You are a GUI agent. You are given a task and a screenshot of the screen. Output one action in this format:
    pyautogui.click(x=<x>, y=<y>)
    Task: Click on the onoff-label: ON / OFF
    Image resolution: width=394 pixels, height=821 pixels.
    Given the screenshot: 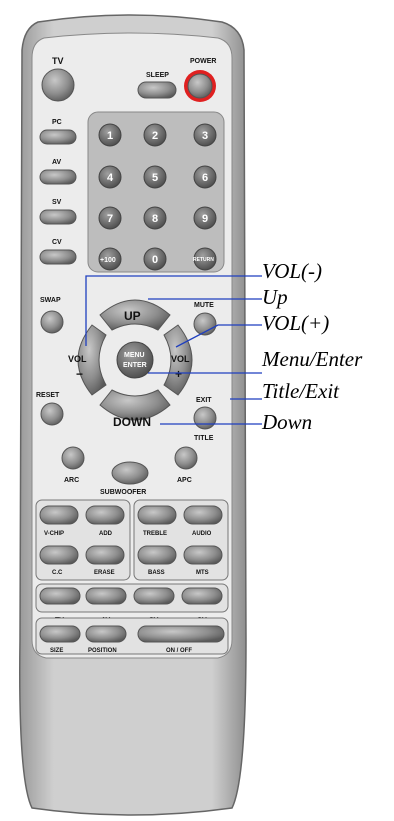 What is the action you would take?
    pyautogui.click(x=179, y=651)
    